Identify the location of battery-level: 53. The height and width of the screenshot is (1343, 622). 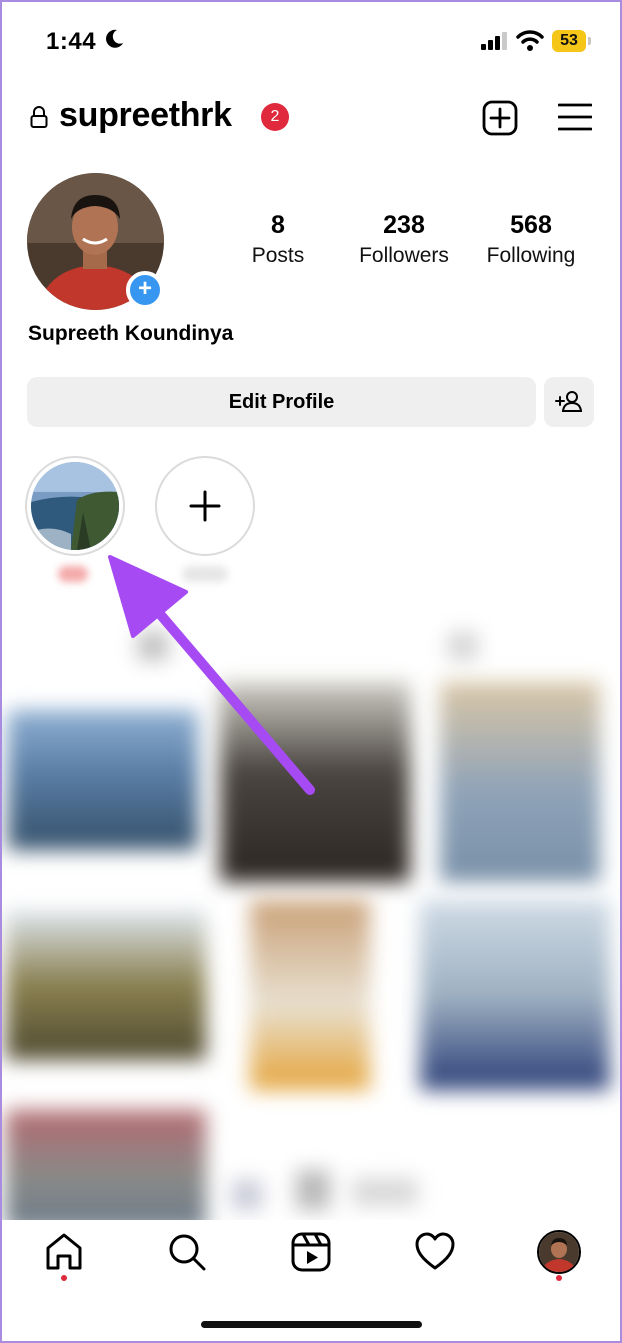
(569, 41).